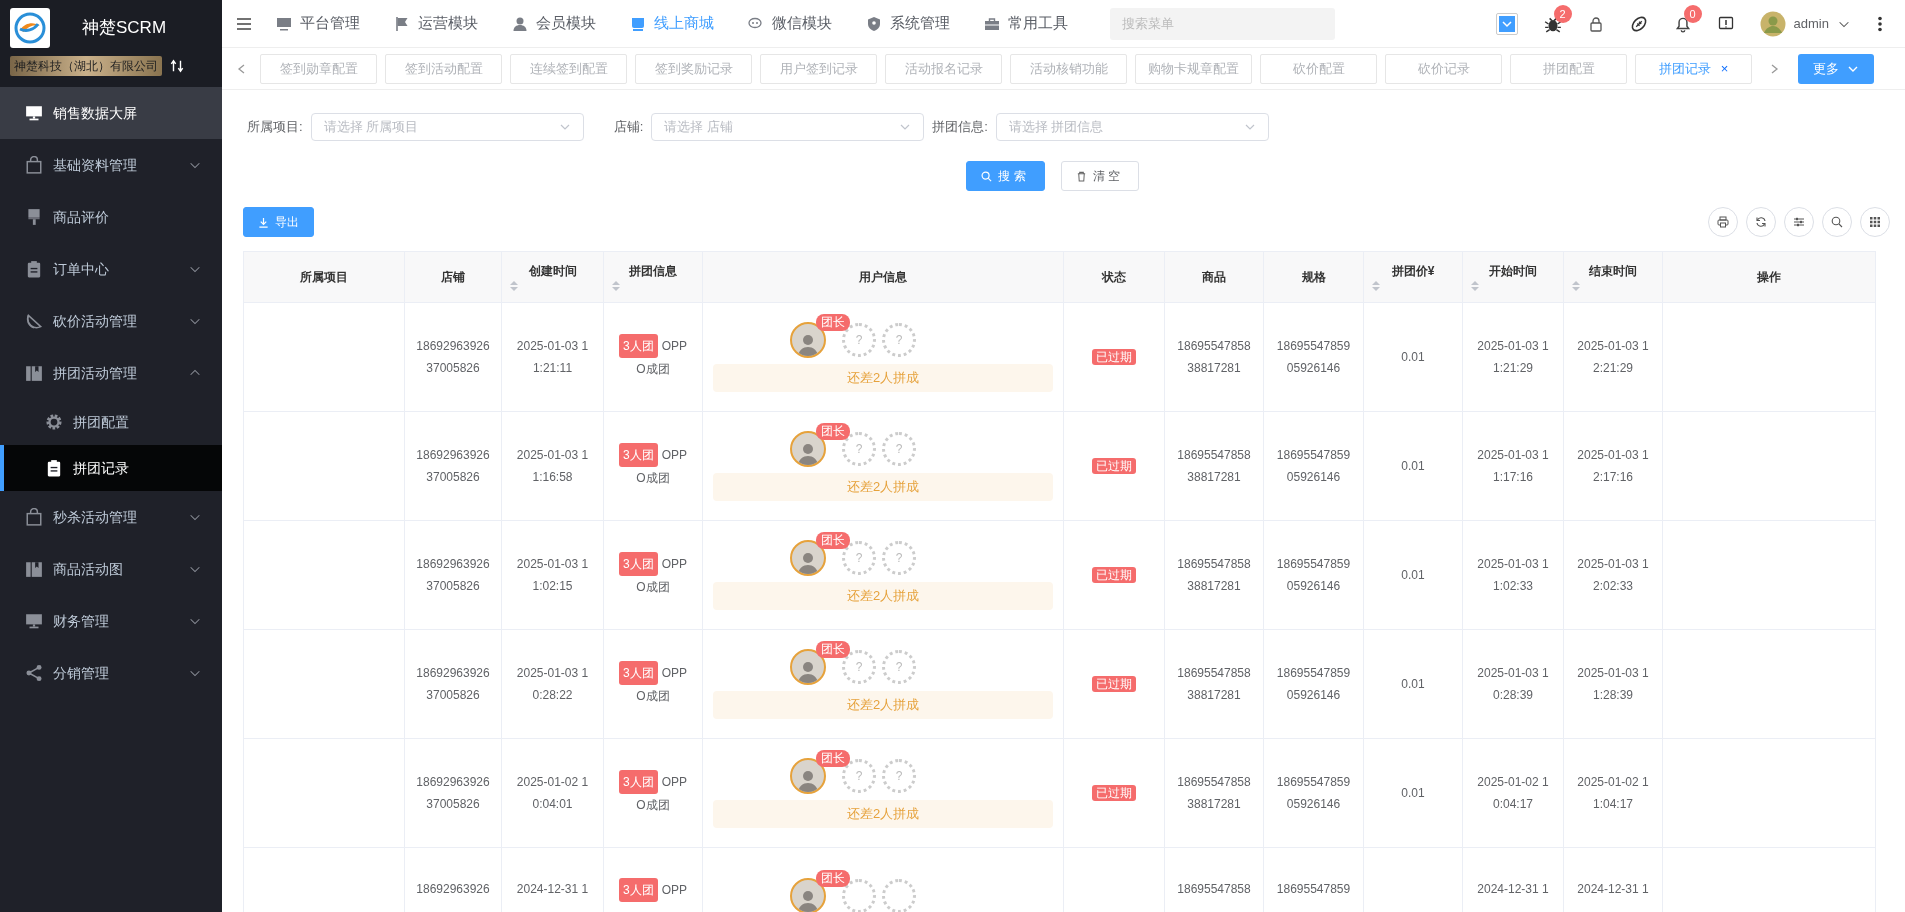 This screenshot has height=912, width=1905. I want to click on sidebar-item: 秒杀活动管理, so click(111, 517).